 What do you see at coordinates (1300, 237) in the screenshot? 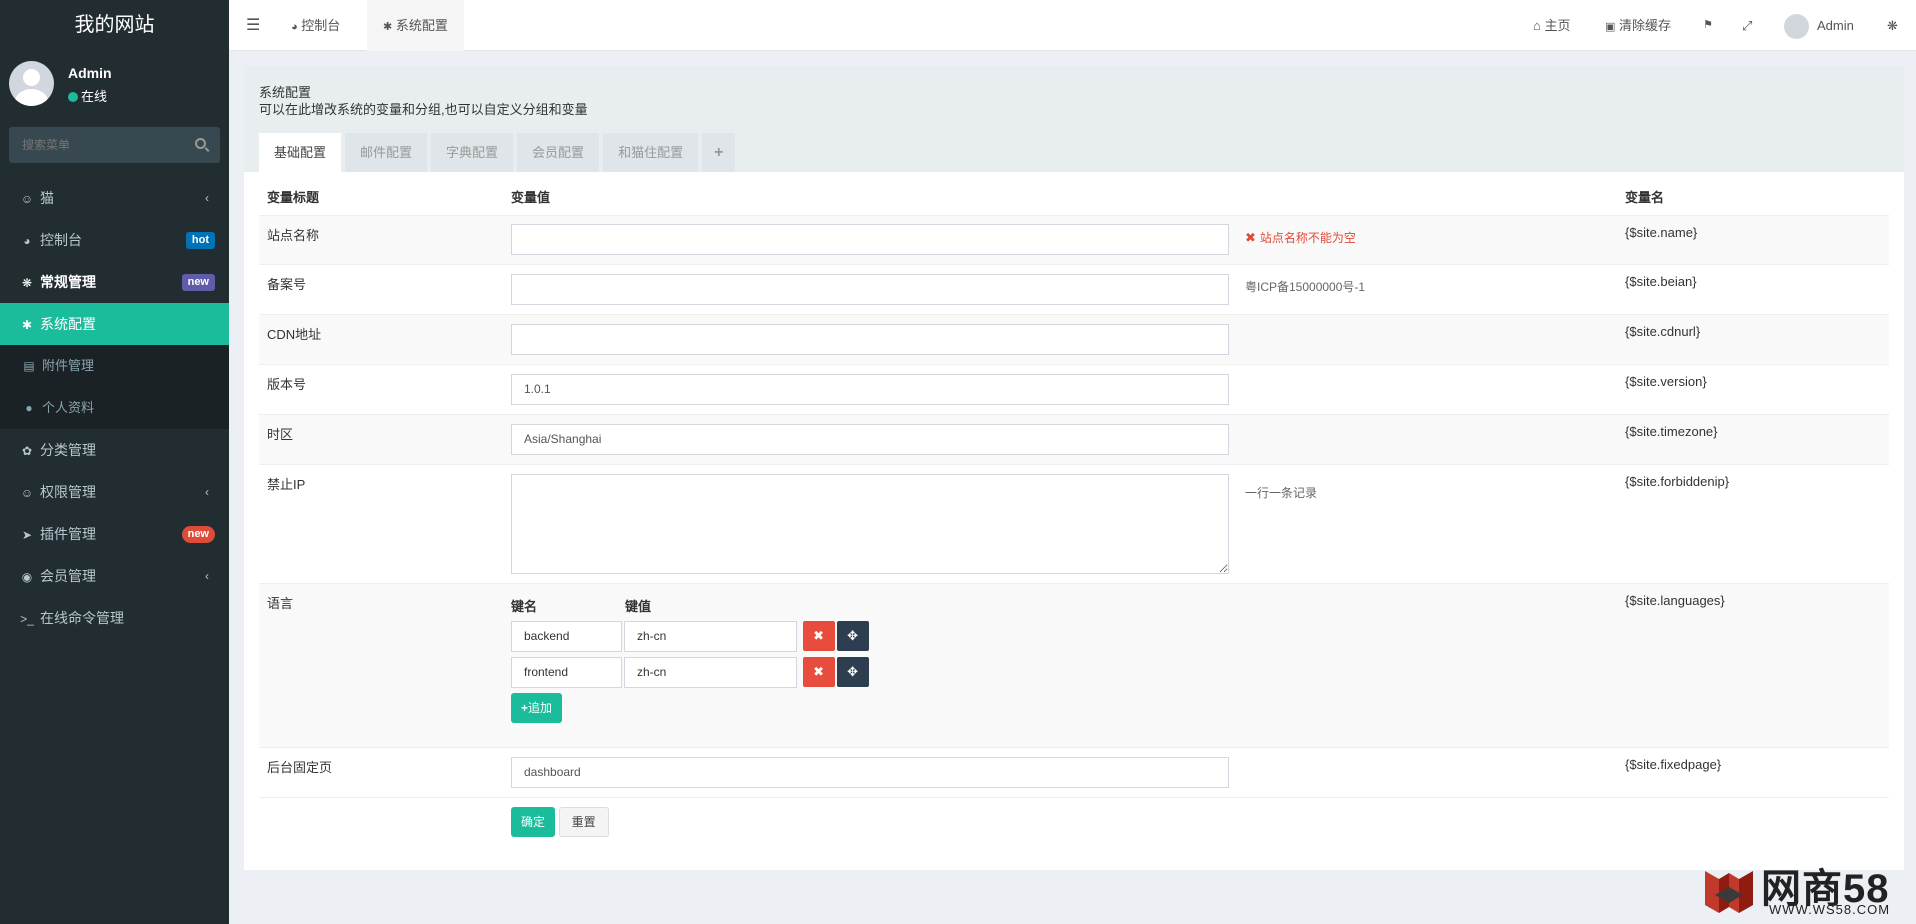
I see `validation-error: ✖ 站点名称不能为空` at bounding box center [1300, 237].